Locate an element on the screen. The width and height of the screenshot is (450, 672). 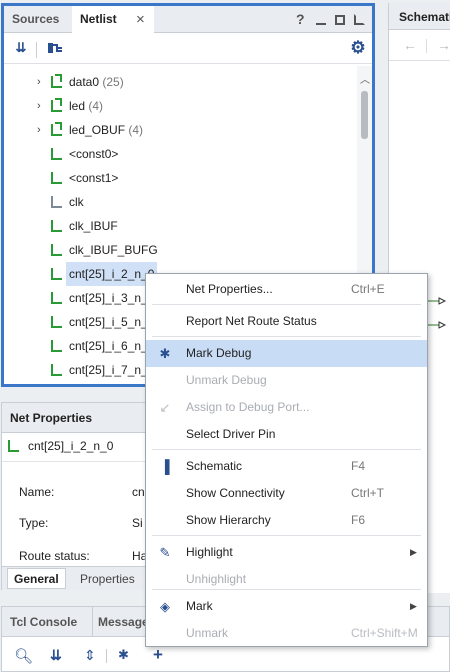
menu-item-label: Unhighlight is located at coordinates (216, 579).